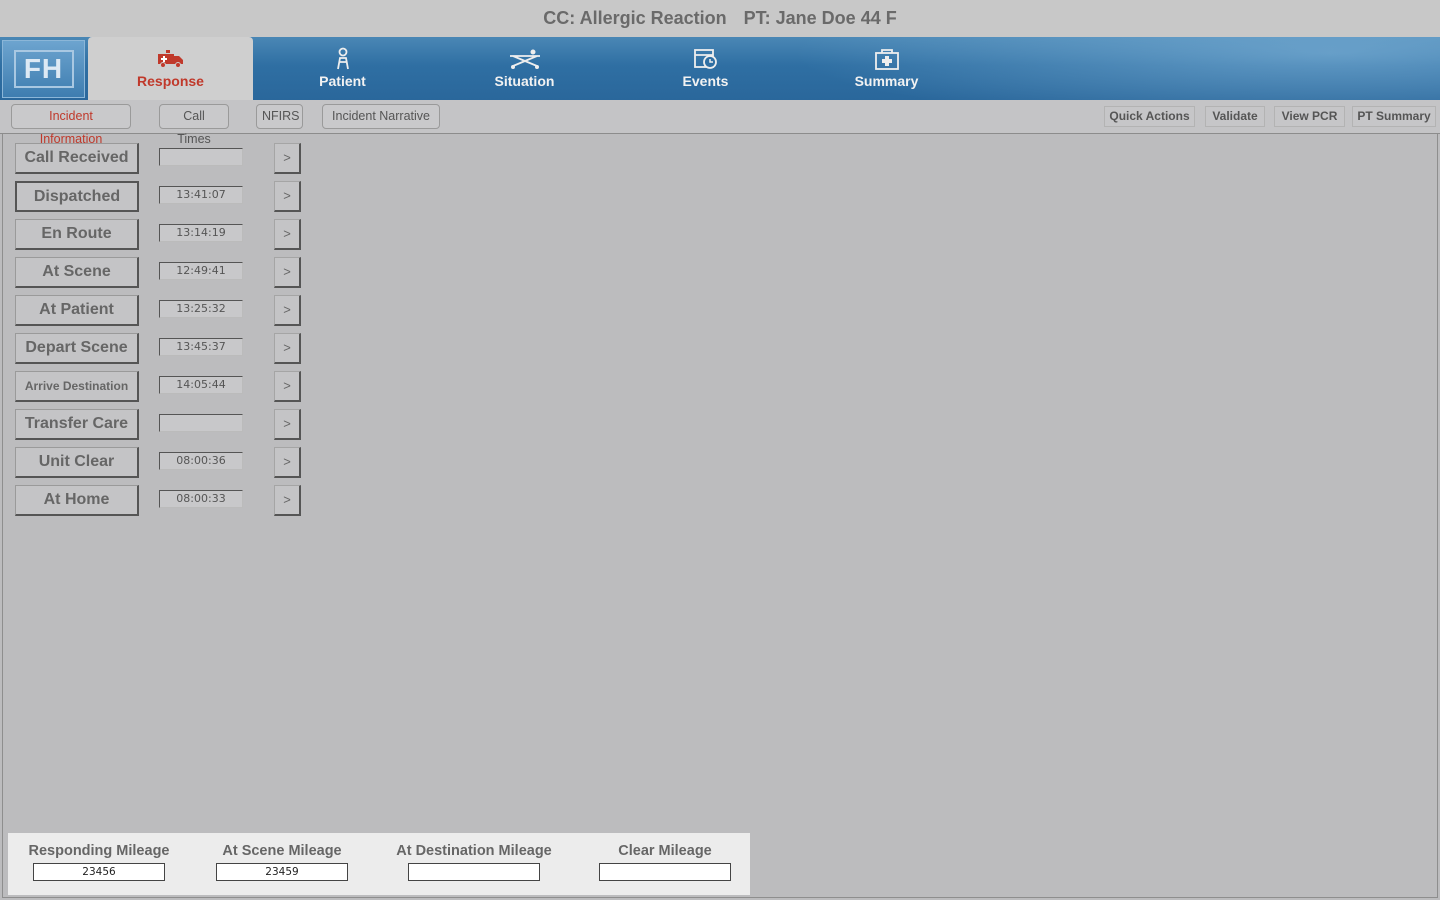 Image resolution: width=1440 pixels, height=900 pixels. I want to click on transfer-care-time, so click(201, 423).